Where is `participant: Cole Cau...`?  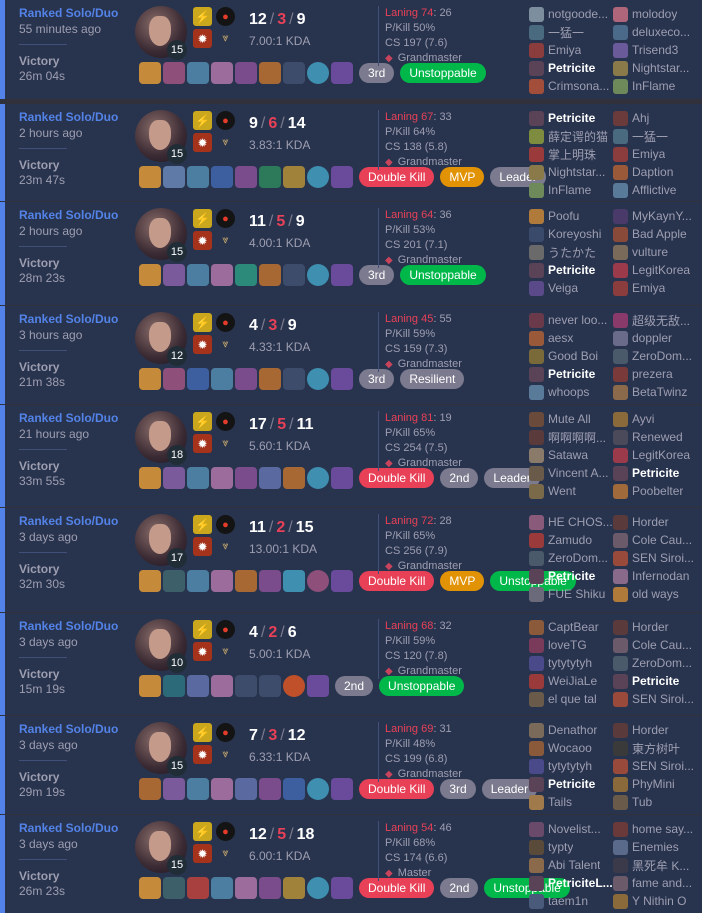 participant: Cole Cau... is located at coordinates (655, 645).